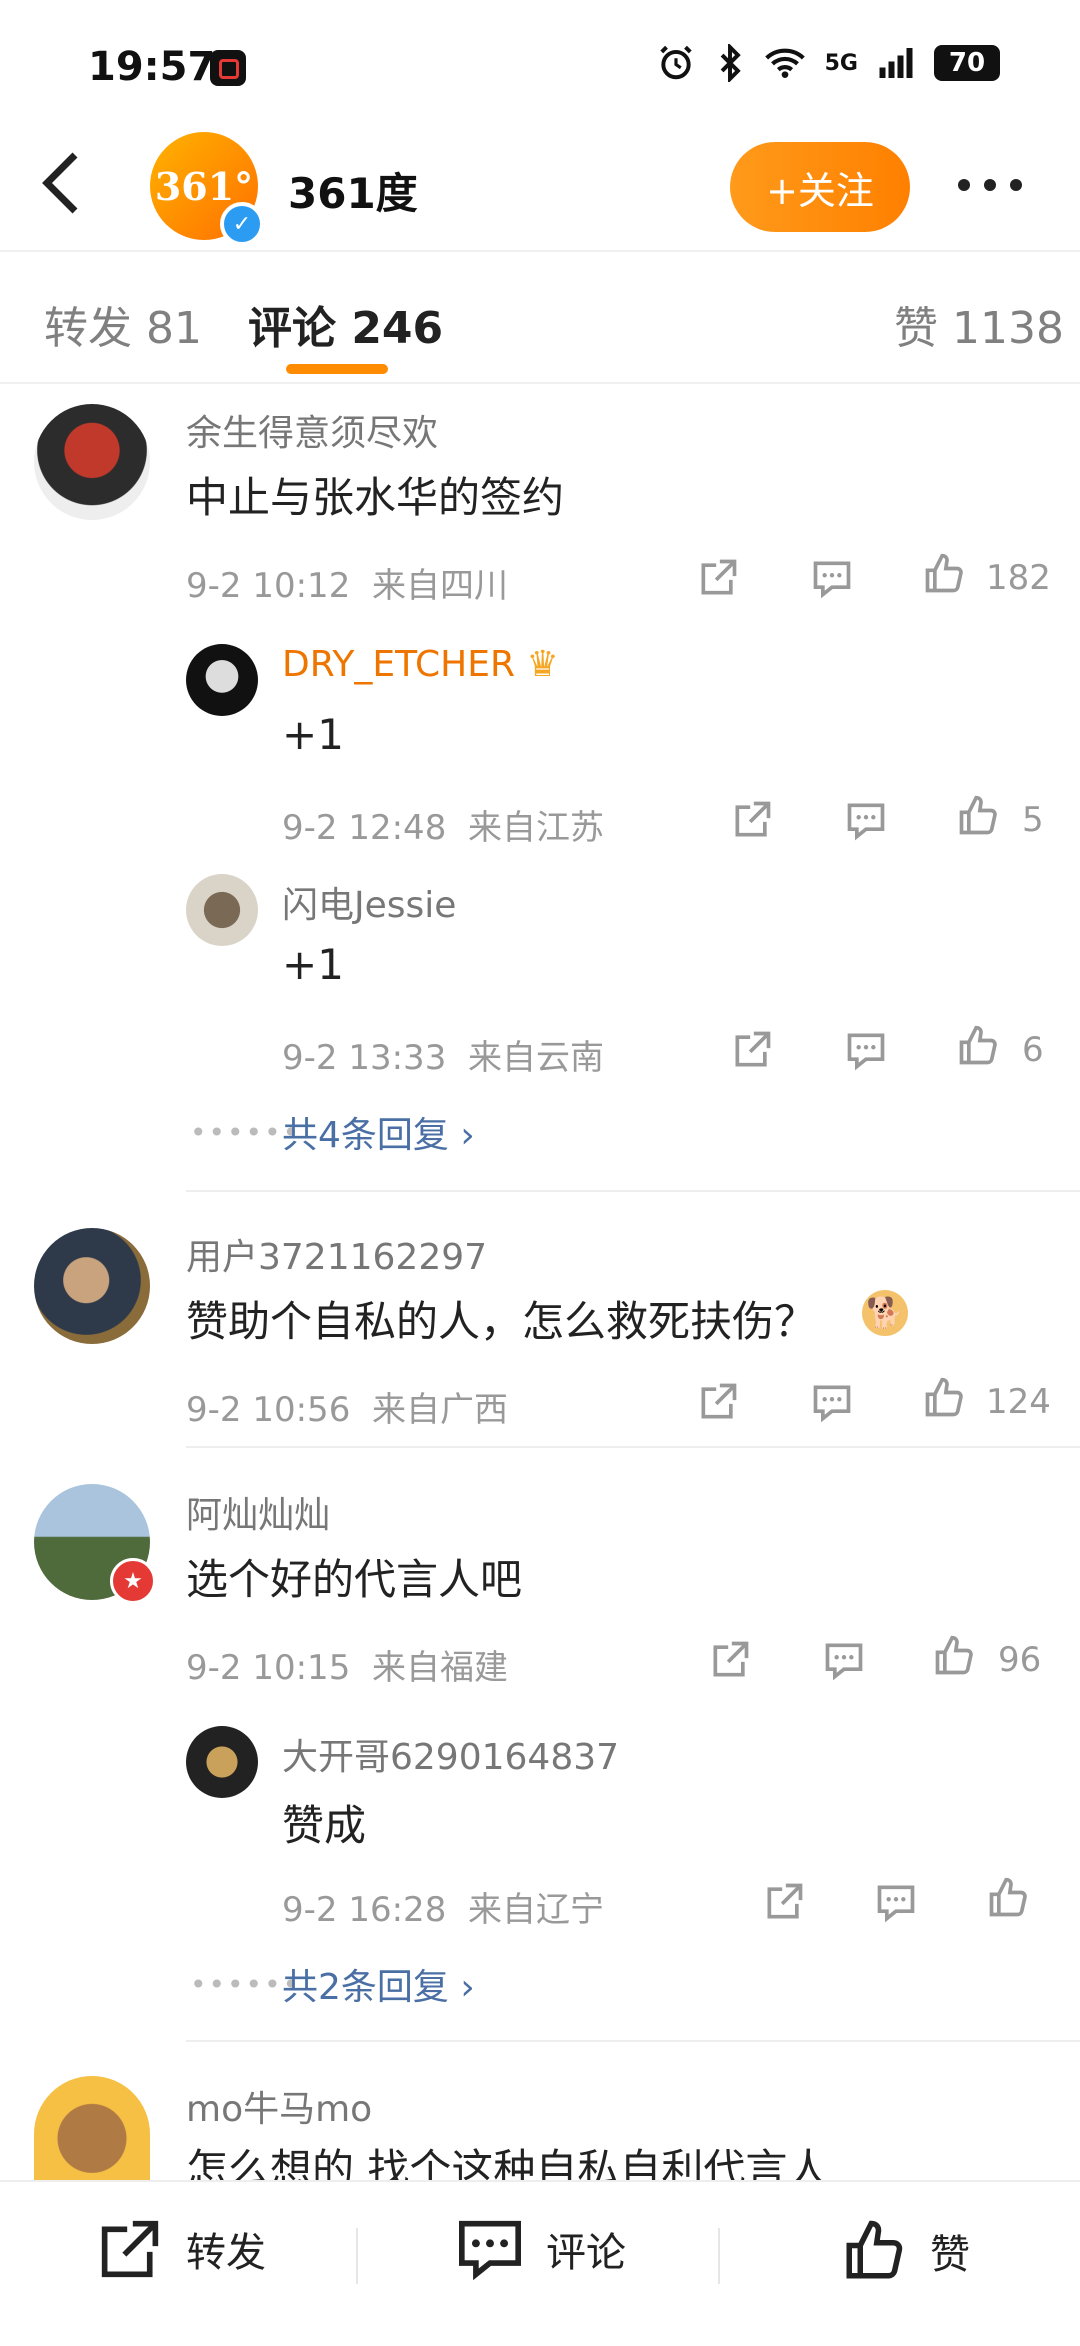 The width and height of the screenshot is (1080, 2346). I want to click on reply-time: 9-2 13:33, so click(364, 1058).